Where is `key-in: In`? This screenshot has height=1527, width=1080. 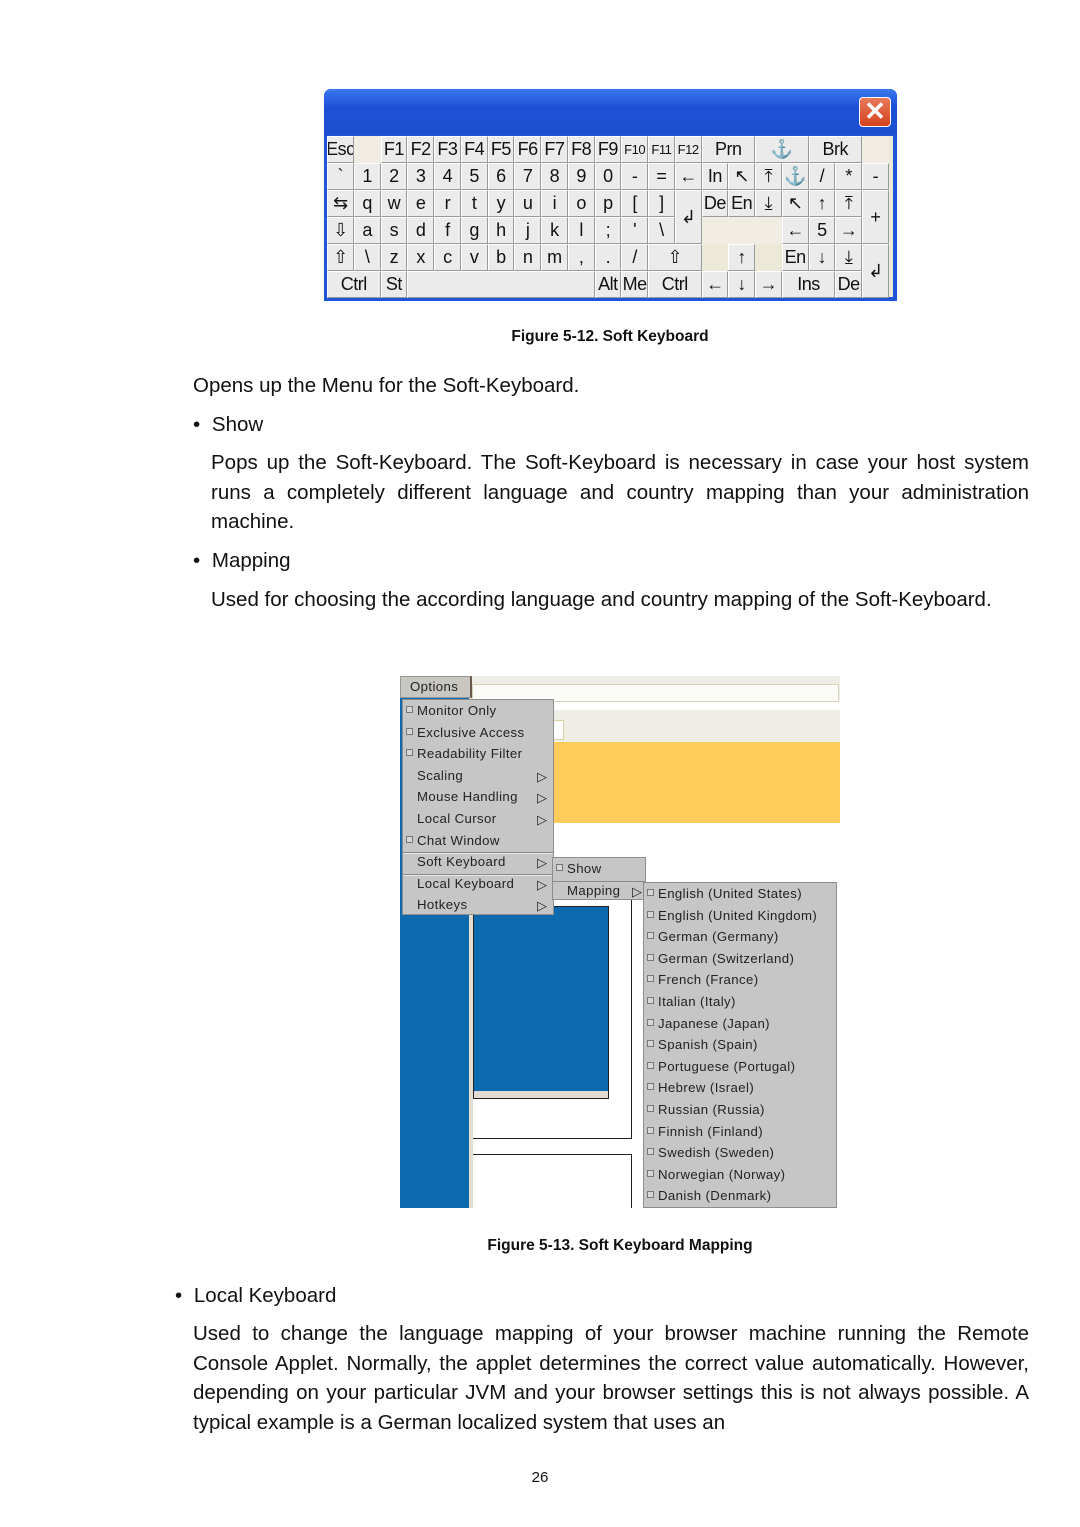
key-in: In is located at coordinates (715, 176).